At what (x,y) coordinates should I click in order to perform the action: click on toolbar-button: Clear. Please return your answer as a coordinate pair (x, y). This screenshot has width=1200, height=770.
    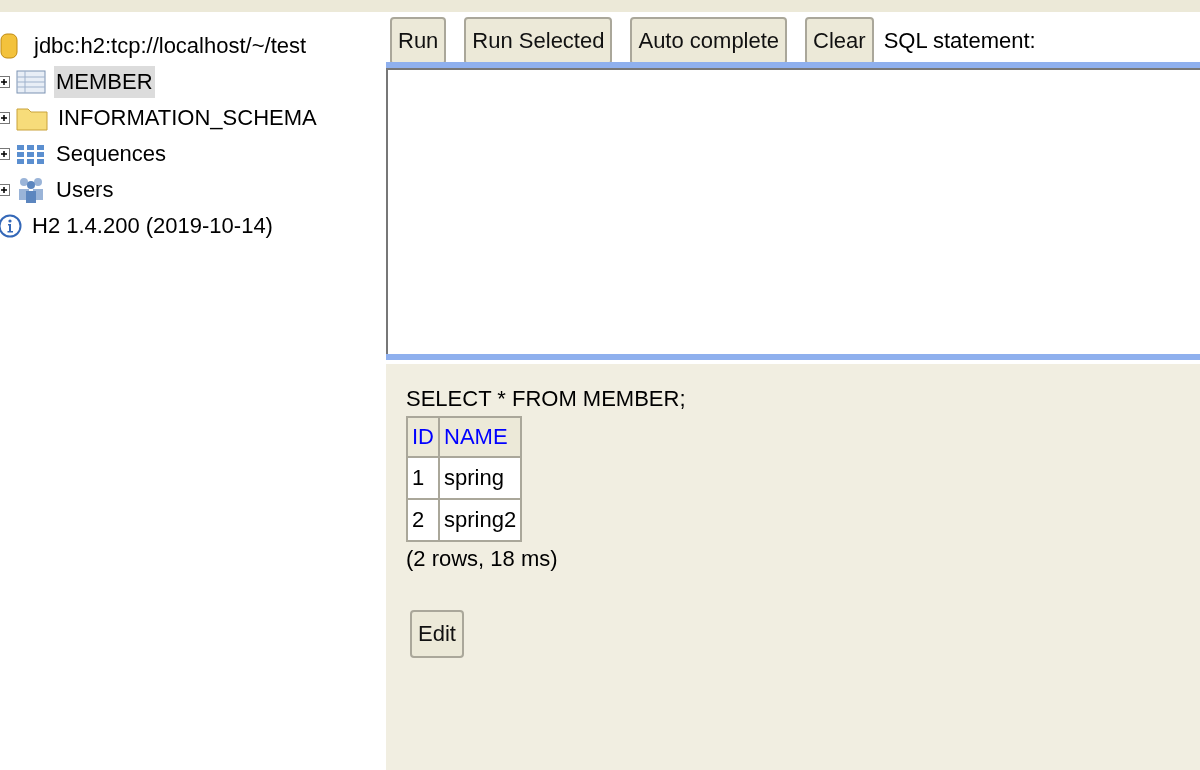
    Looking at the image, I should click on (839, 41).